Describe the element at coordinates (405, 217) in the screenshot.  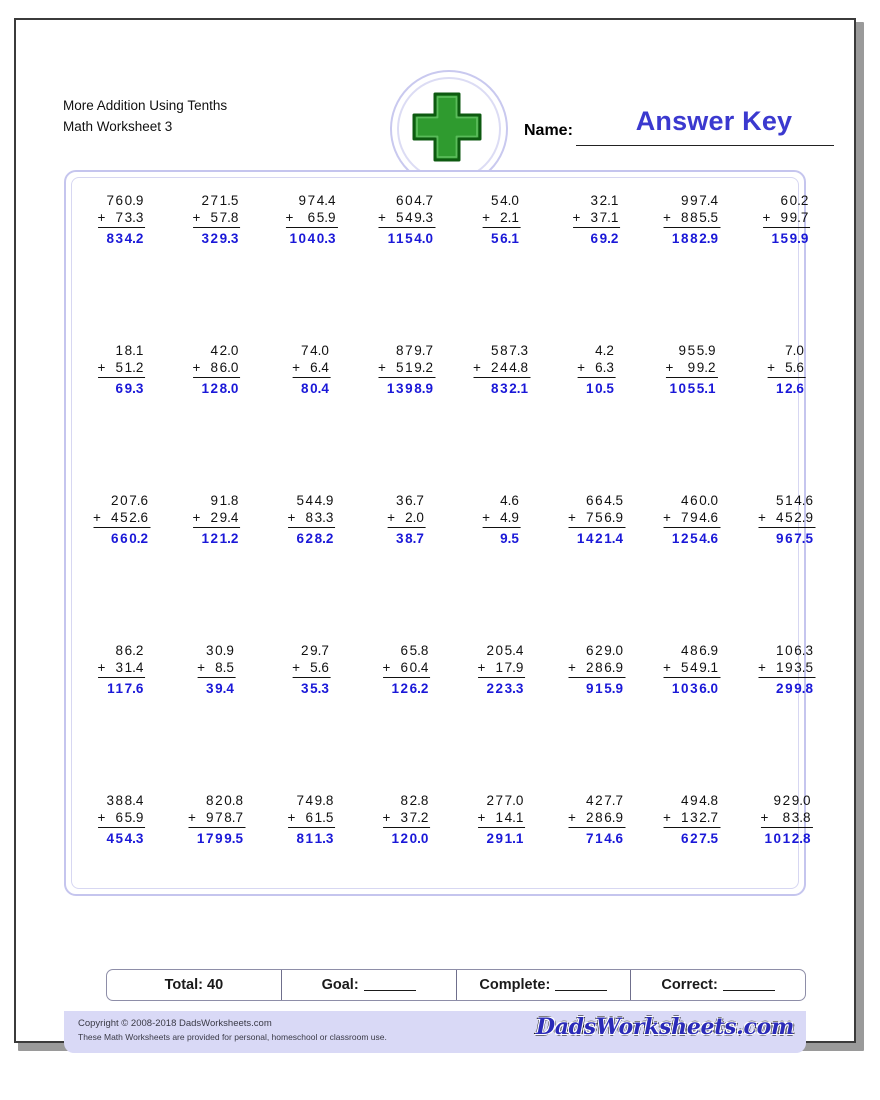
I see `addend-bottom: +549.3` at that location.